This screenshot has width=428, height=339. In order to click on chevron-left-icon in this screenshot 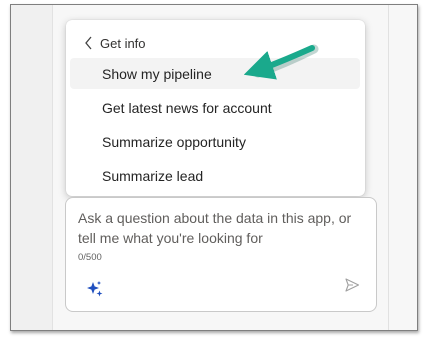, I will do `click(88, 43)`.